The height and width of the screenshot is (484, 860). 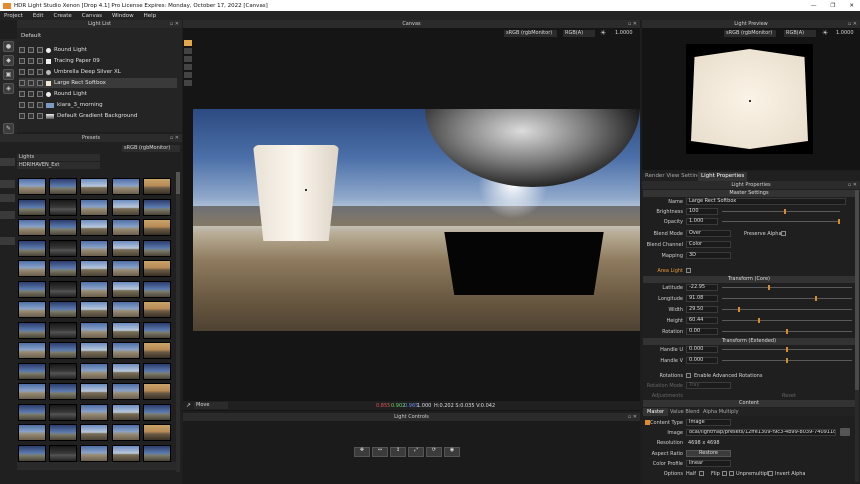 What do you see at coordinates (452, 452) in the screenshot?
I see `control-target-icon: ◉` at bounding box center [452, 452].